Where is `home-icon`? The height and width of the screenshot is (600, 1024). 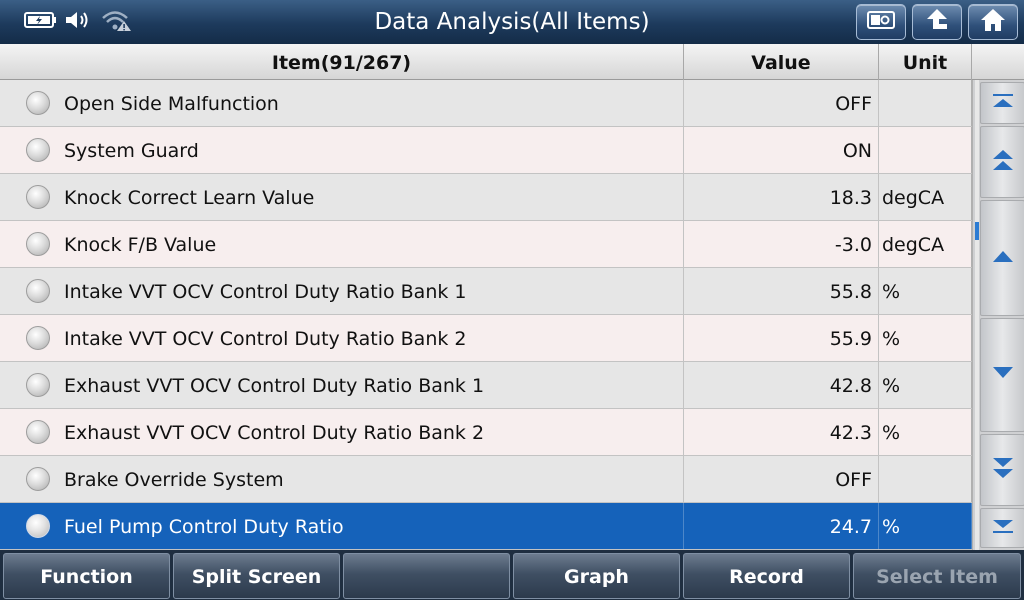 home-icon is located at coordinates (993, 22).